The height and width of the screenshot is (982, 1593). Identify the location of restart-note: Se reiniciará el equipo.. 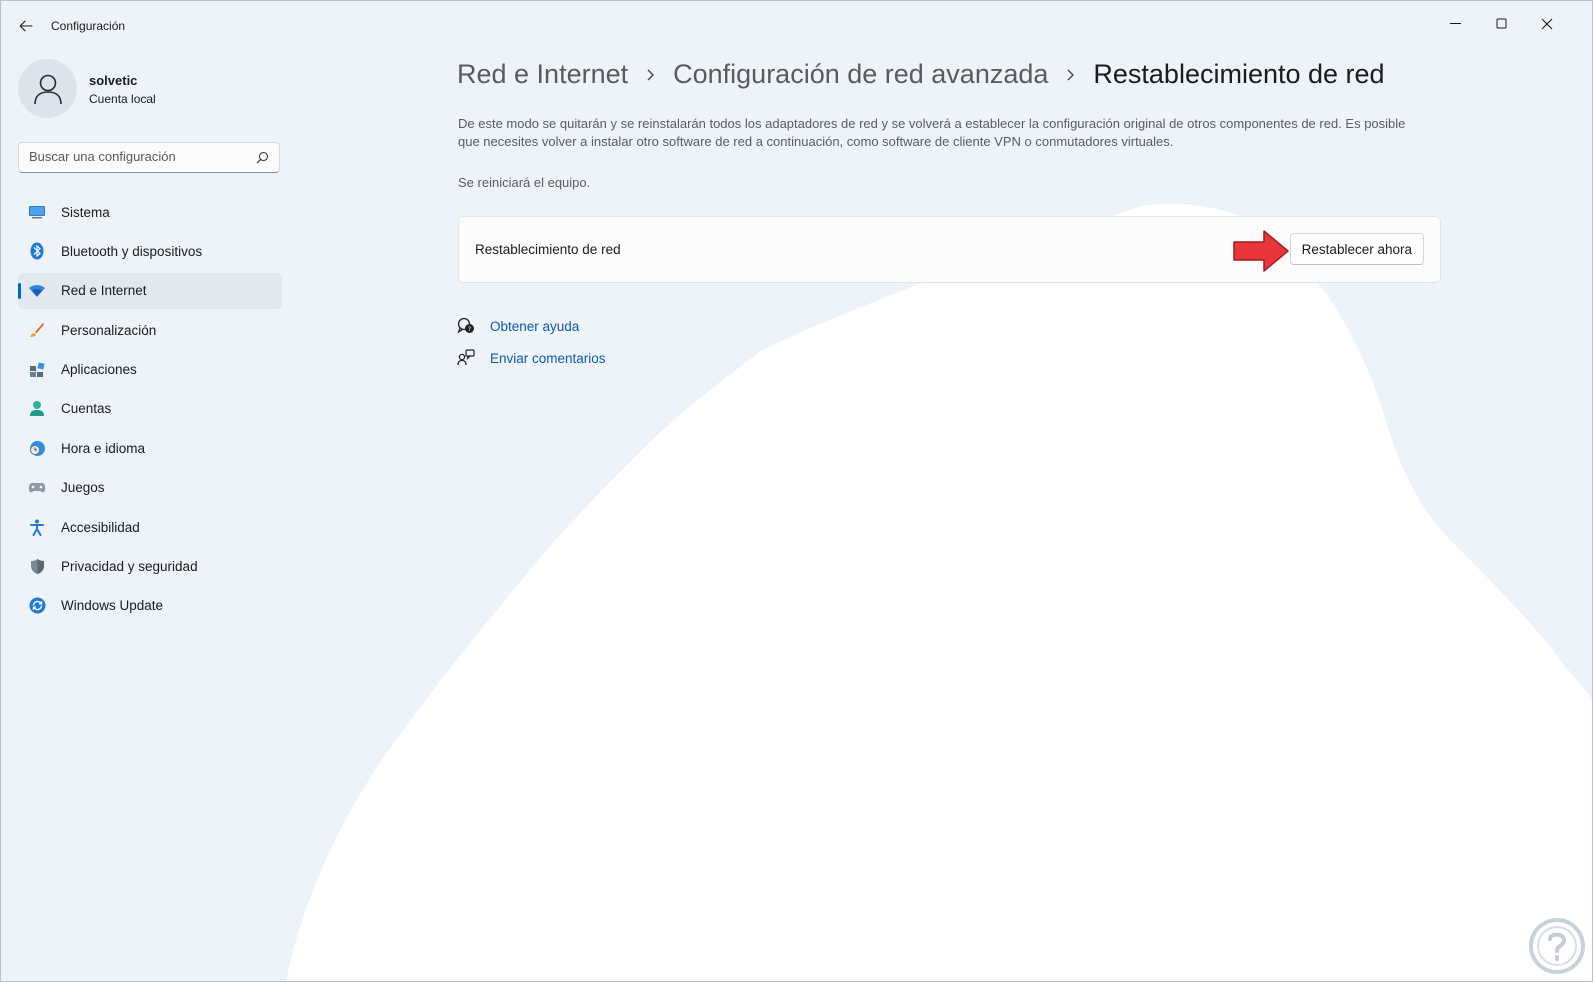
(524, 182).